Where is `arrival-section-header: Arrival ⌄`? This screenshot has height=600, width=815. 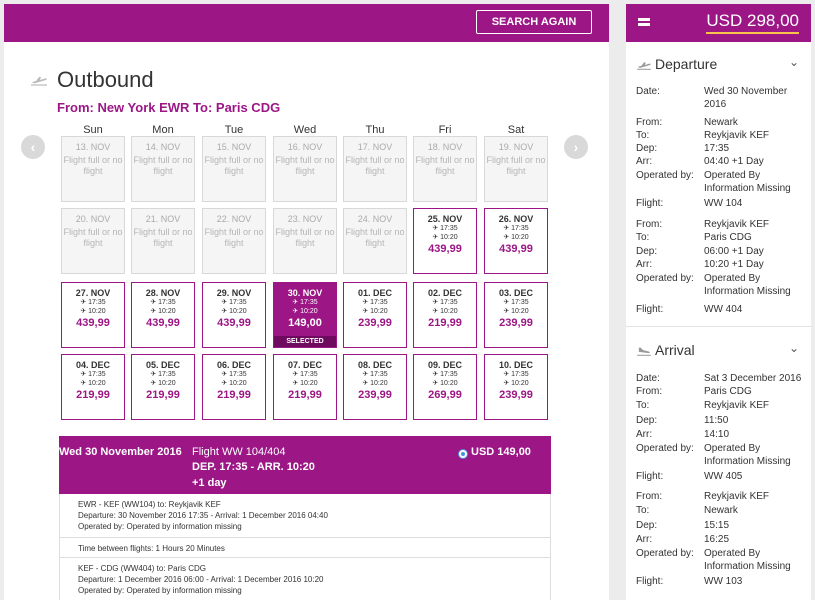 arrival-section-header: Arrival ⌄ is located at coordinates (718, 351).